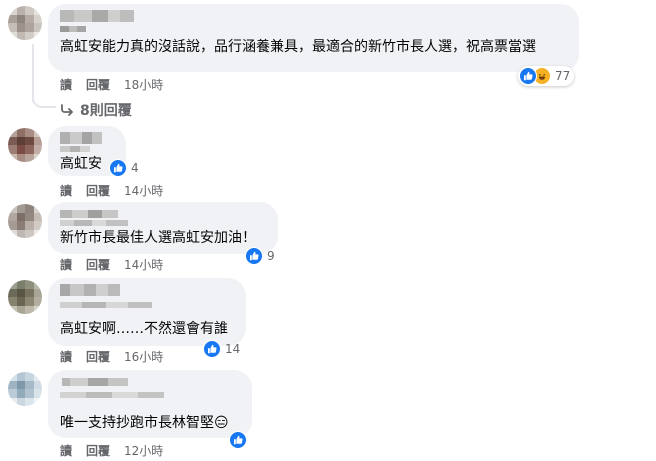  What do you see at coordinates (44, 99) in the screenshot?
I see `reply-thread-curve` at bounding box center [44, 99].